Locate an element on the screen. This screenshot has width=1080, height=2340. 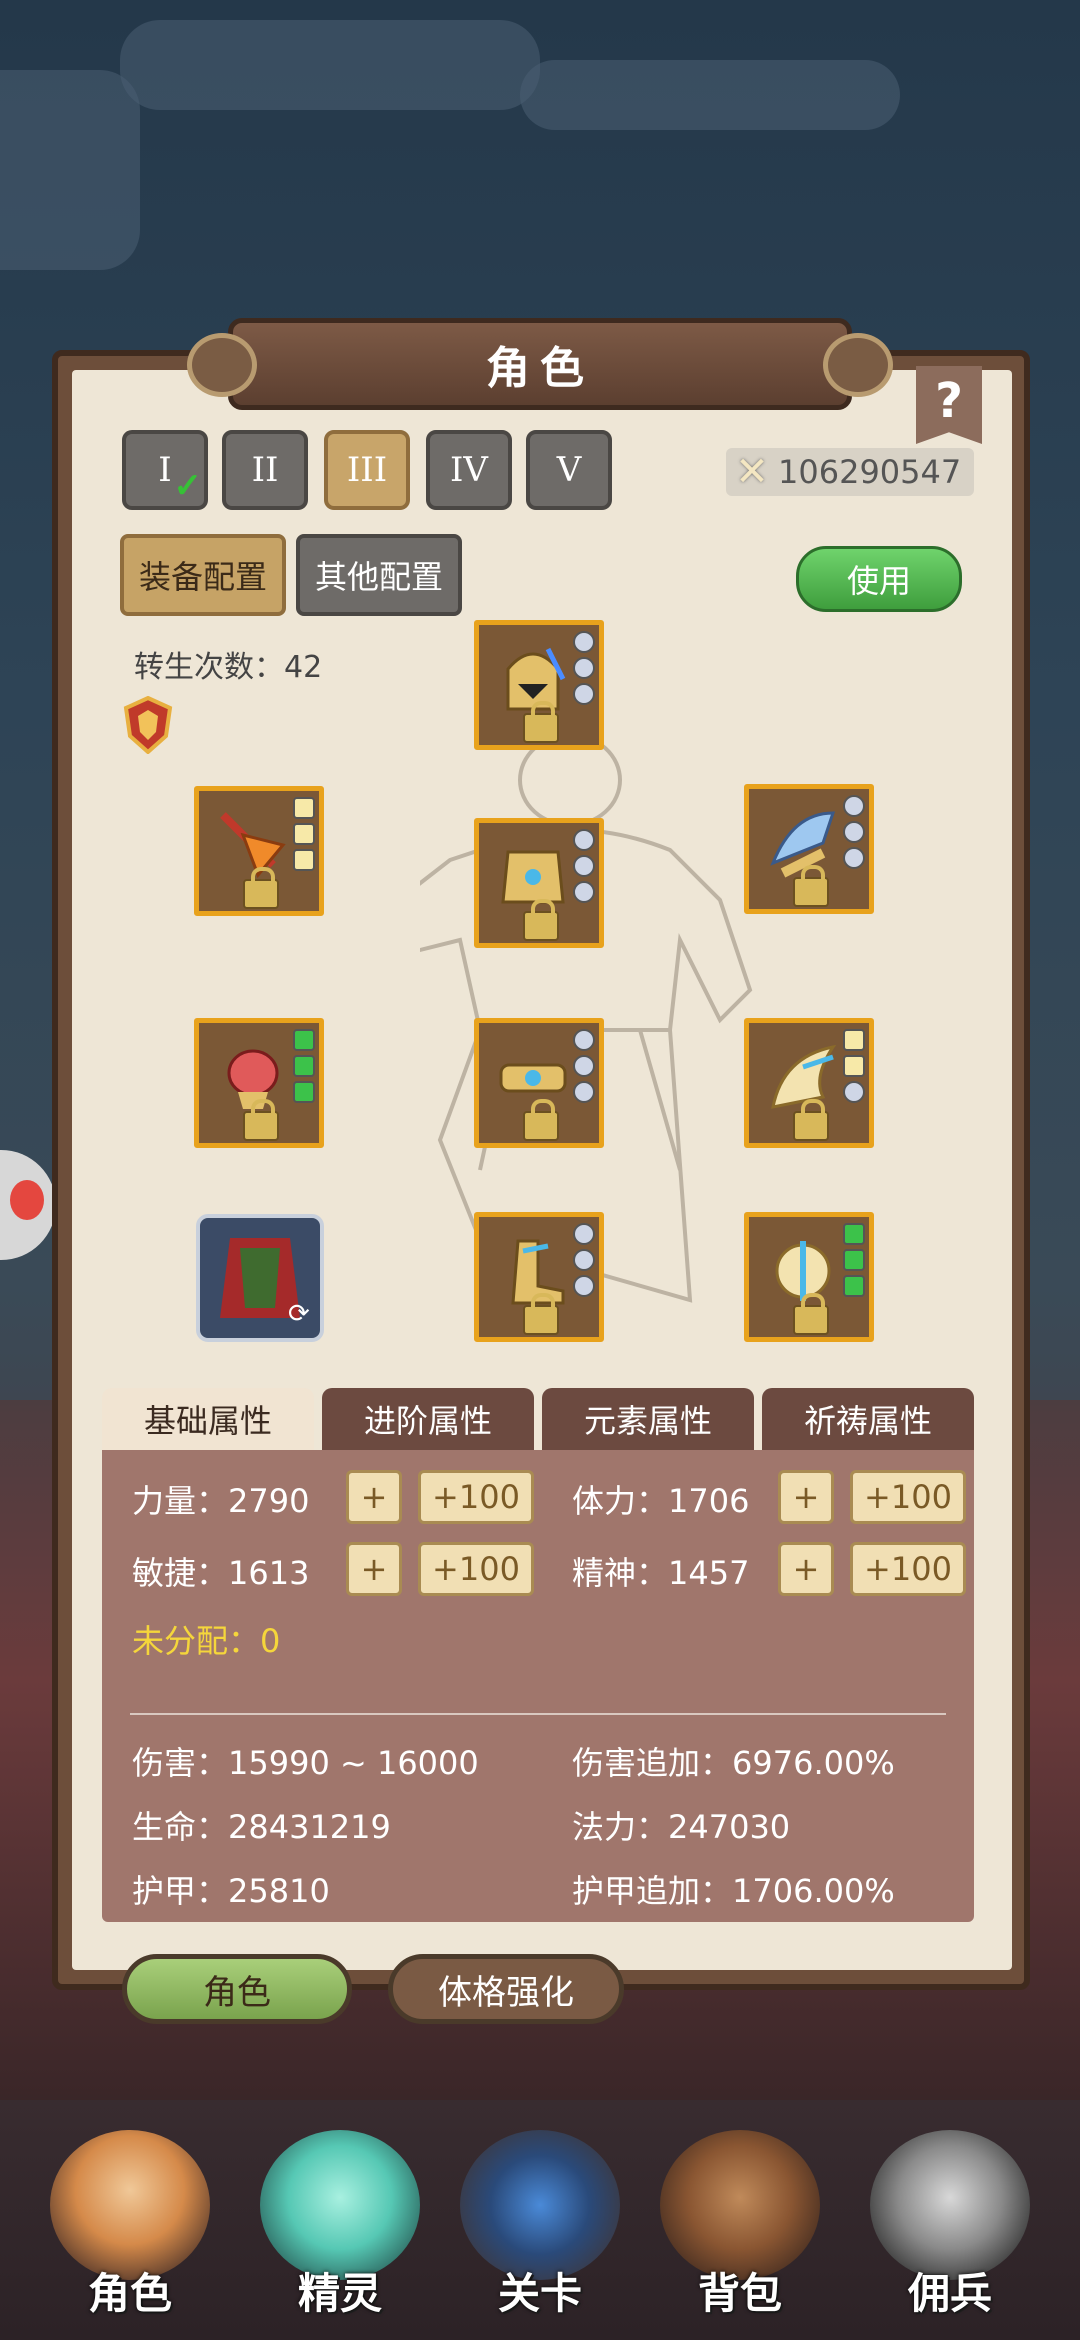
tier-label: I is located at coordinates (165, 470).